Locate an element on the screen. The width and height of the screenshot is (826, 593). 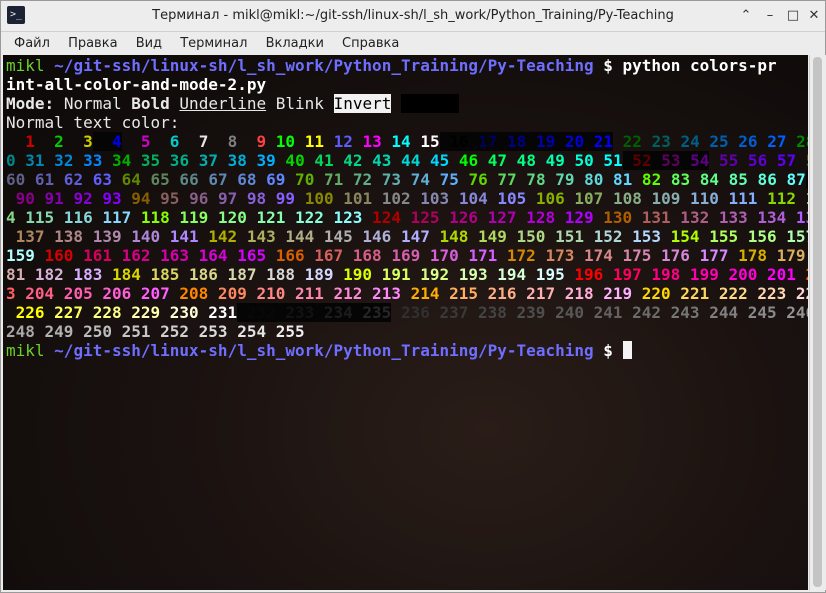
color-code-213: 213 is located at coordinates (381, 293).